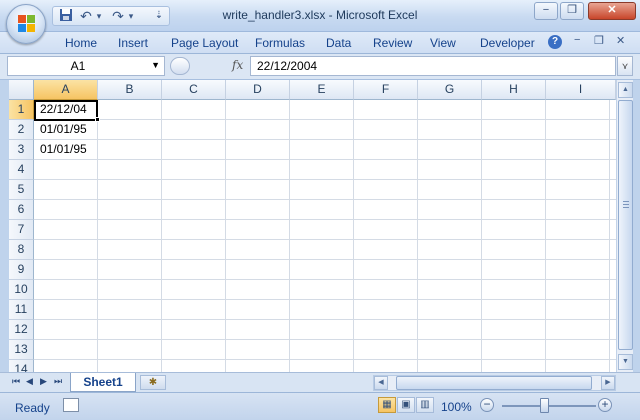 The width and height of the screenshot is (640, 420). What do you see at coordinates (99, 16) in the screenshot?
I see `undo-dropdown-icon: ▾` at bounding box center [99, 16].